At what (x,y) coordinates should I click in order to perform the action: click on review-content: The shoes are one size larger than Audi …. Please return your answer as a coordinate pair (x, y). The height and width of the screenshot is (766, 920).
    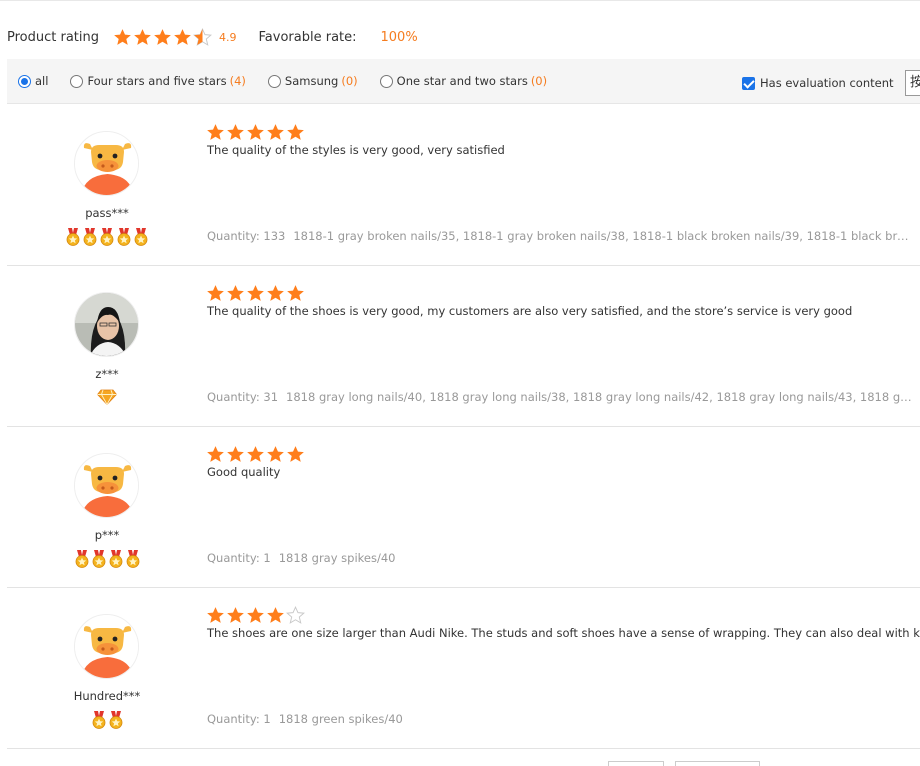
    Looking at the image, I should click on (563, 633).